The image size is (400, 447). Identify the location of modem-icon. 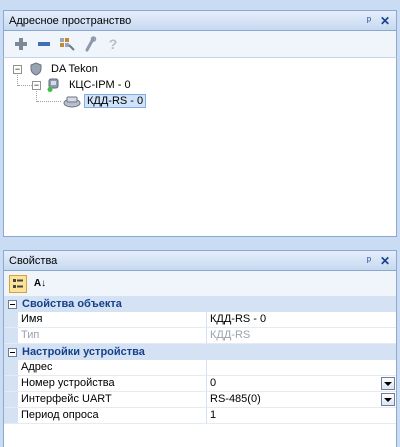
(72, 102).